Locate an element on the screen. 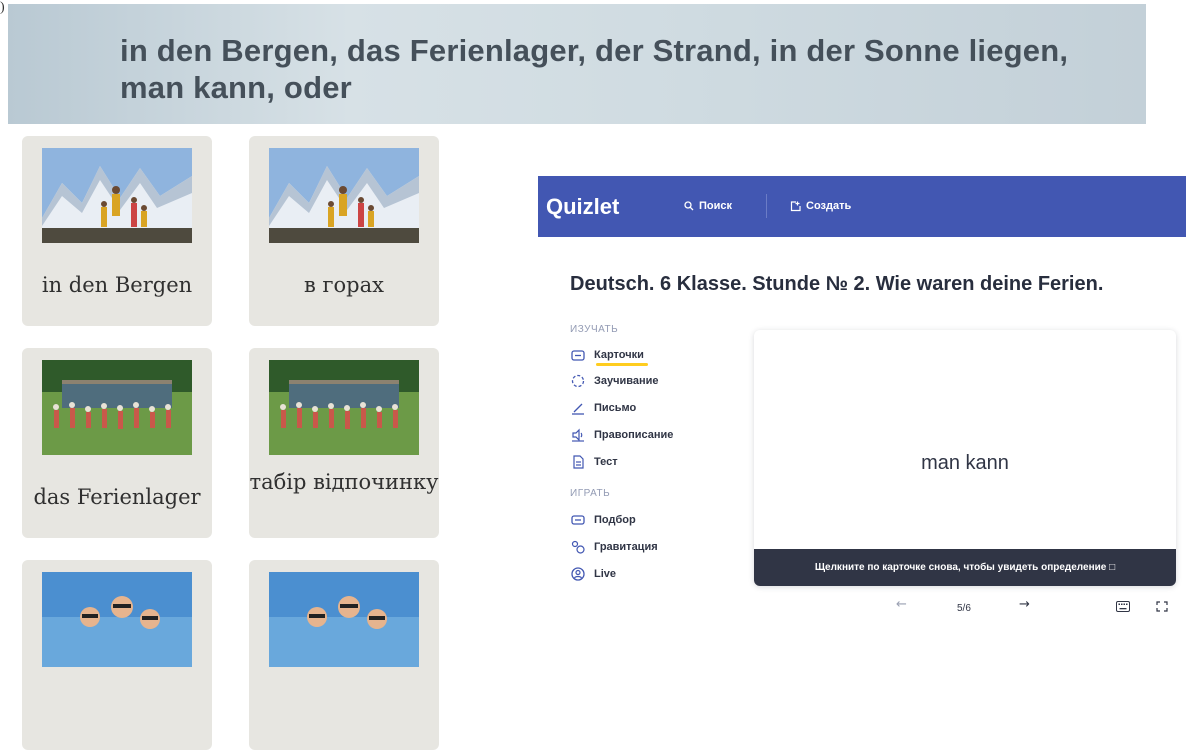 The image size is (1186, 750). card-label: табір відпочинку is located at coordinates (344, 482).